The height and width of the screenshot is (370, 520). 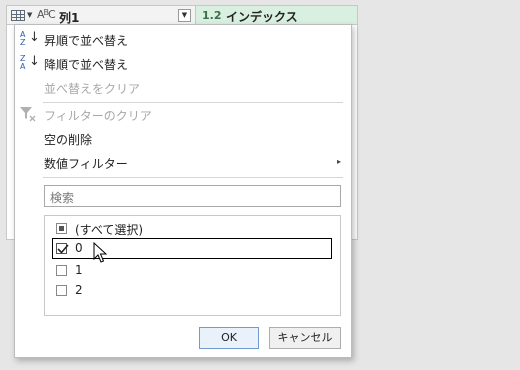 I want to click on chevron-right-icon: ▸, so click(x=338, y=161).